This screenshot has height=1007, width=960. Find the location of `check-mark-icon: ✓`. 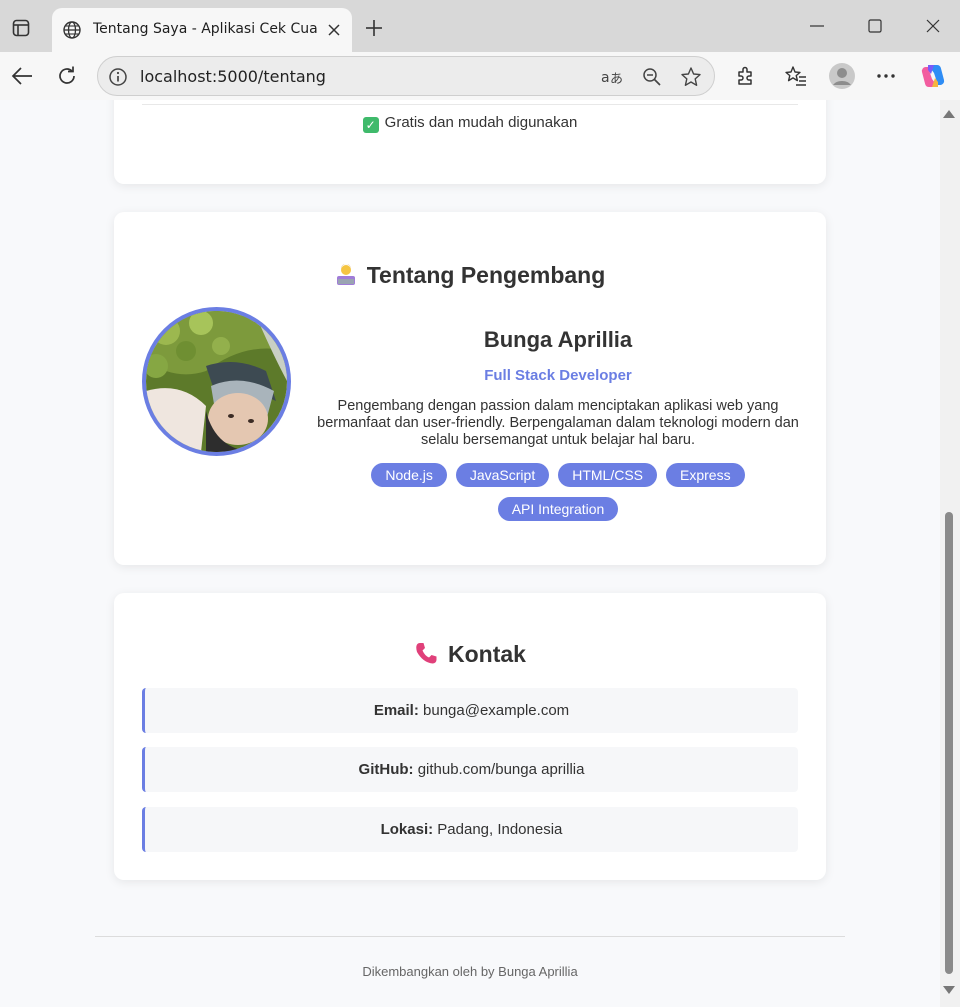

check-mark-icon: ✓ is located at coordinates (370, 125).